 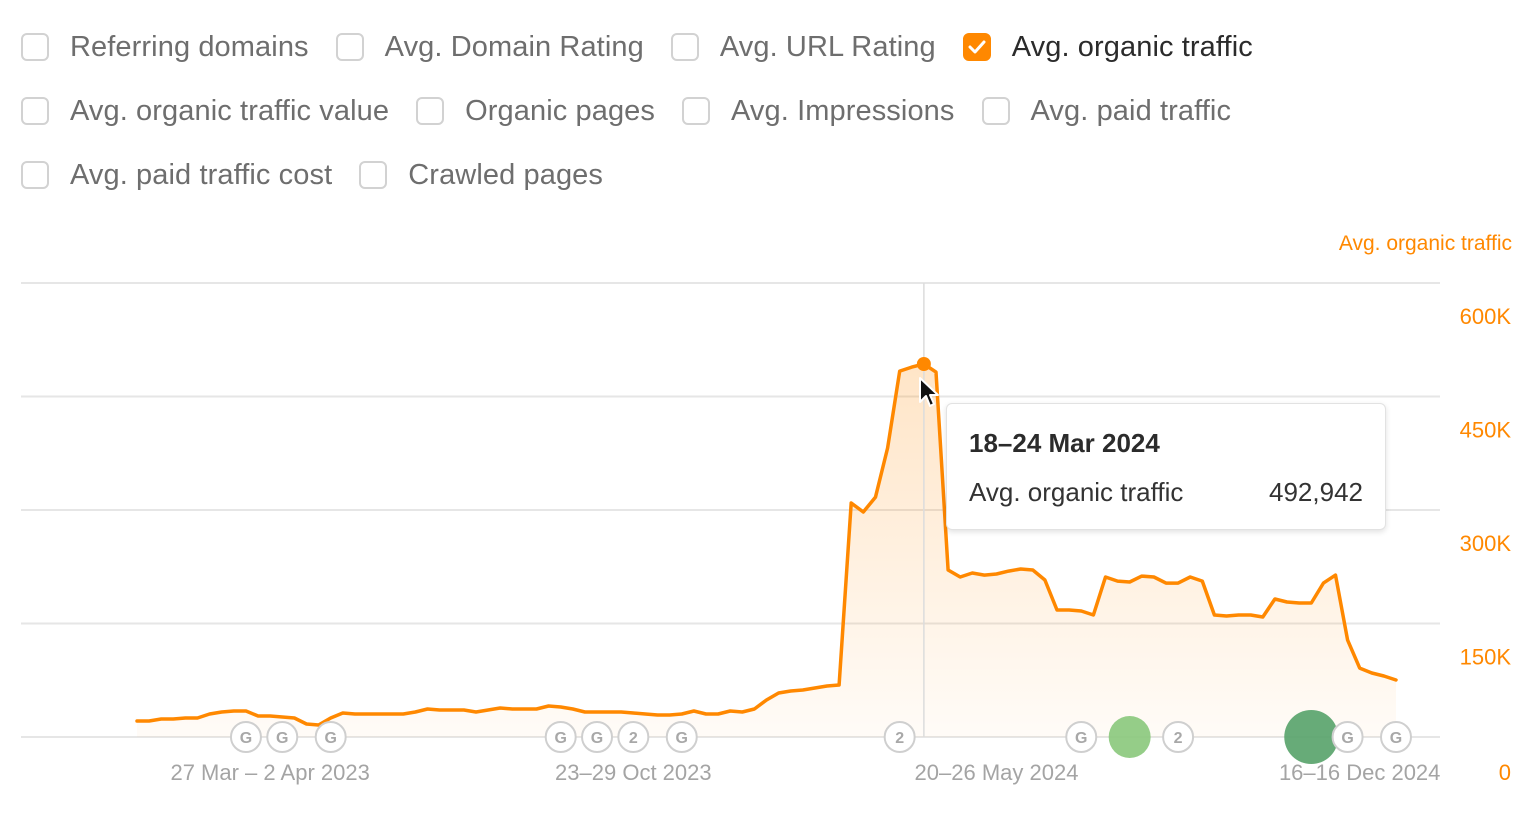 I want to click on metric-checkbox-label: Avg. Domain Rating, so click(x=514, y=46).